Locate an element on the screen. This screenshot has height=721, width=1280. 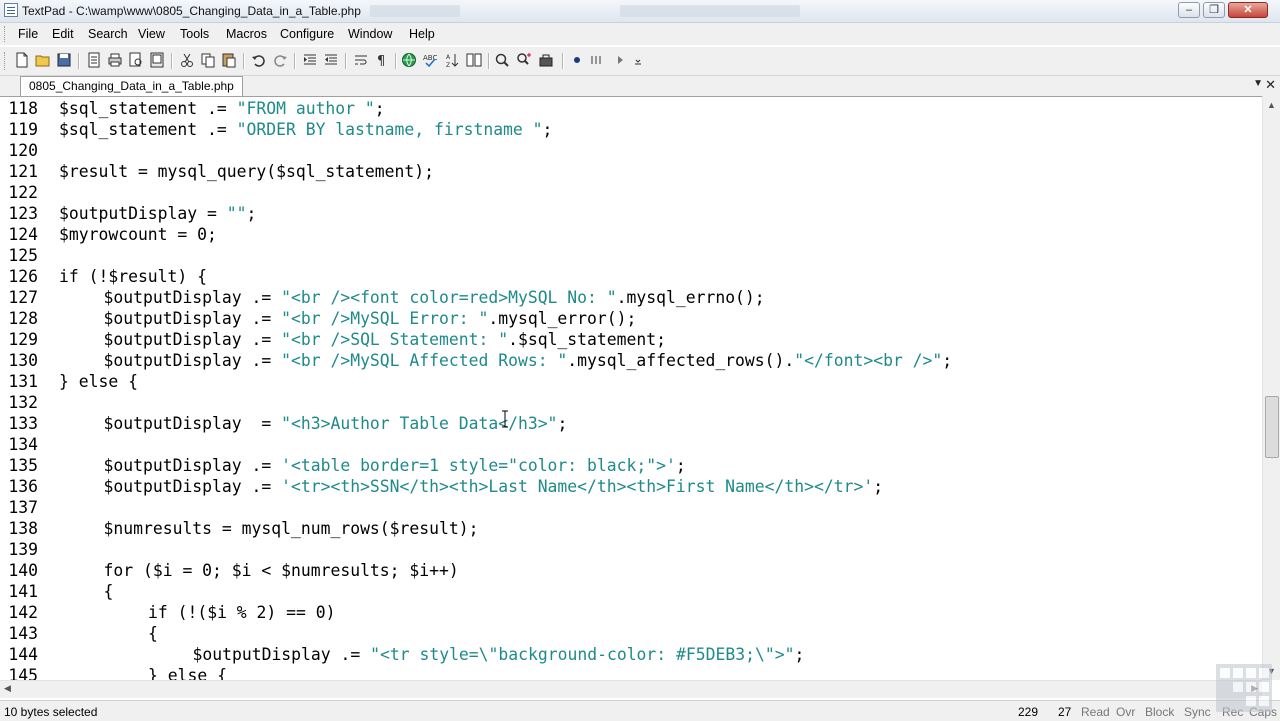
code-line: 139 is located at coordinates (29, 549).